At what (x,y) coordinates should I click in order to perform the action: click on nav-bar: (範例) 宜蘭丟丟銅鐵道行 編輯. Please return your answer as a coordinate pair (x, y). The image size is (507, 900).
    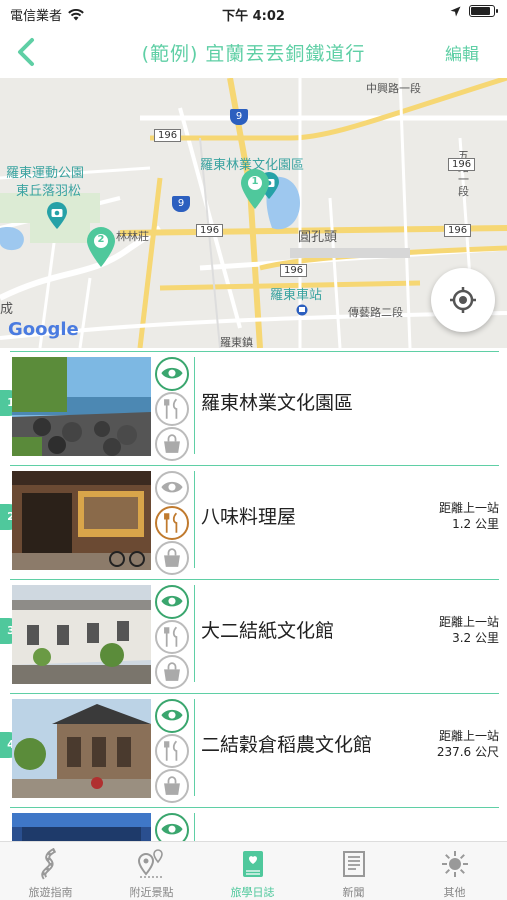
    Looking at the image, I should click on (253, 52).